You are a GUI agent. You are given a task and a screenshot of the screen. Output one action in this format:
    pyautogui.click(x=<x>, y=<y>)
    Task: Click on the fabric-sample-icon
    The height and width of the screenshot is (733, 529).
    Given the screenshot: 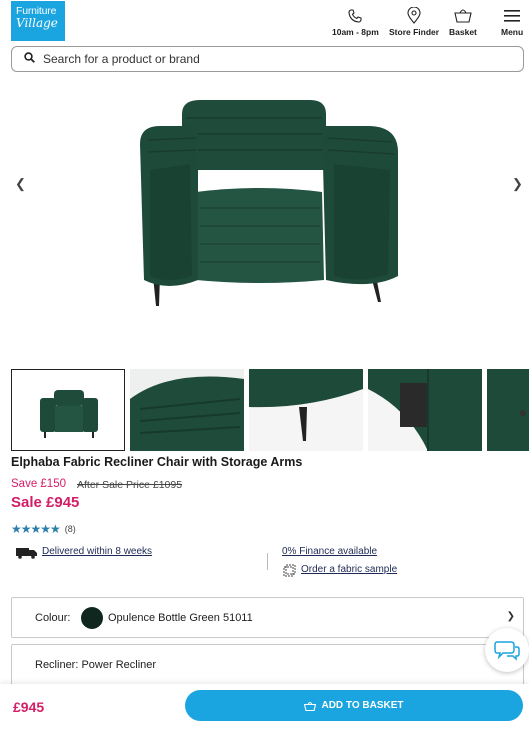 What is the action you would take?
    pyautogui.click(x=289, y=573)
    